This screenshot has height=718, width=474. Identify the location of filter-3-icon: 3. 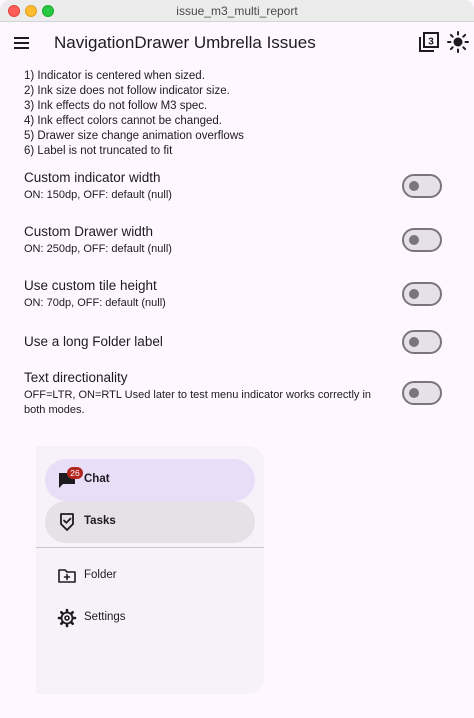
(429, 42).